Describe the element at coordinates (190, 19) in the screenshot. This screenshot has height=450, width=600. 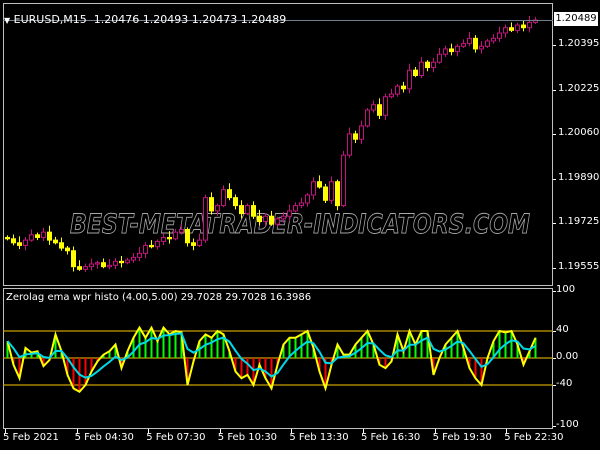
I see `ohlc-values: 1.20476 1.20493 1.20473 1.20489` at that location.